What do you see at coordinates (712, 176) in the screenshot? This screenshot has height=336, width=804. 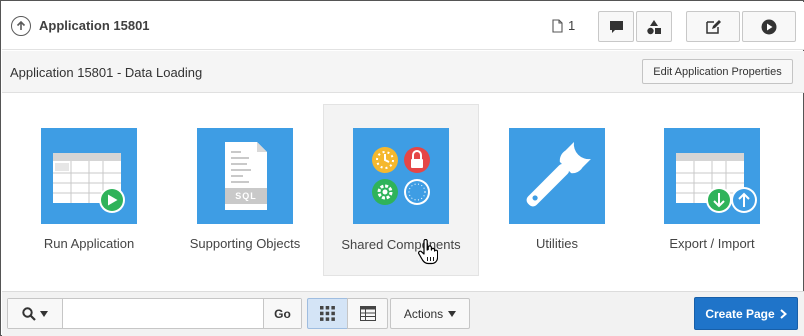 I see `export-import-icon` at bounding box center [712, 176].